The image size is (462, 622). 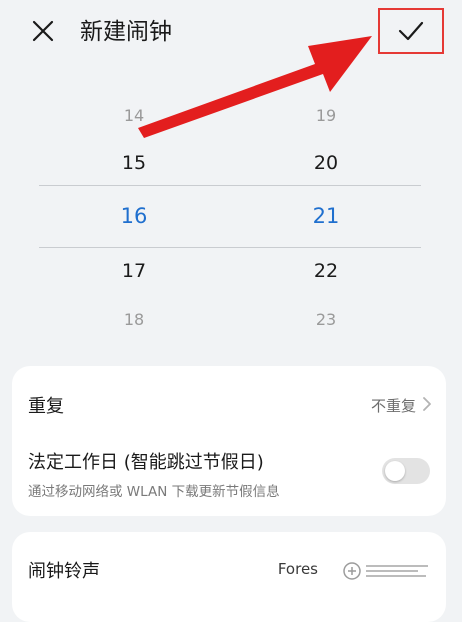 I want to click on hour-option: 18, so click(x=134, y=319).